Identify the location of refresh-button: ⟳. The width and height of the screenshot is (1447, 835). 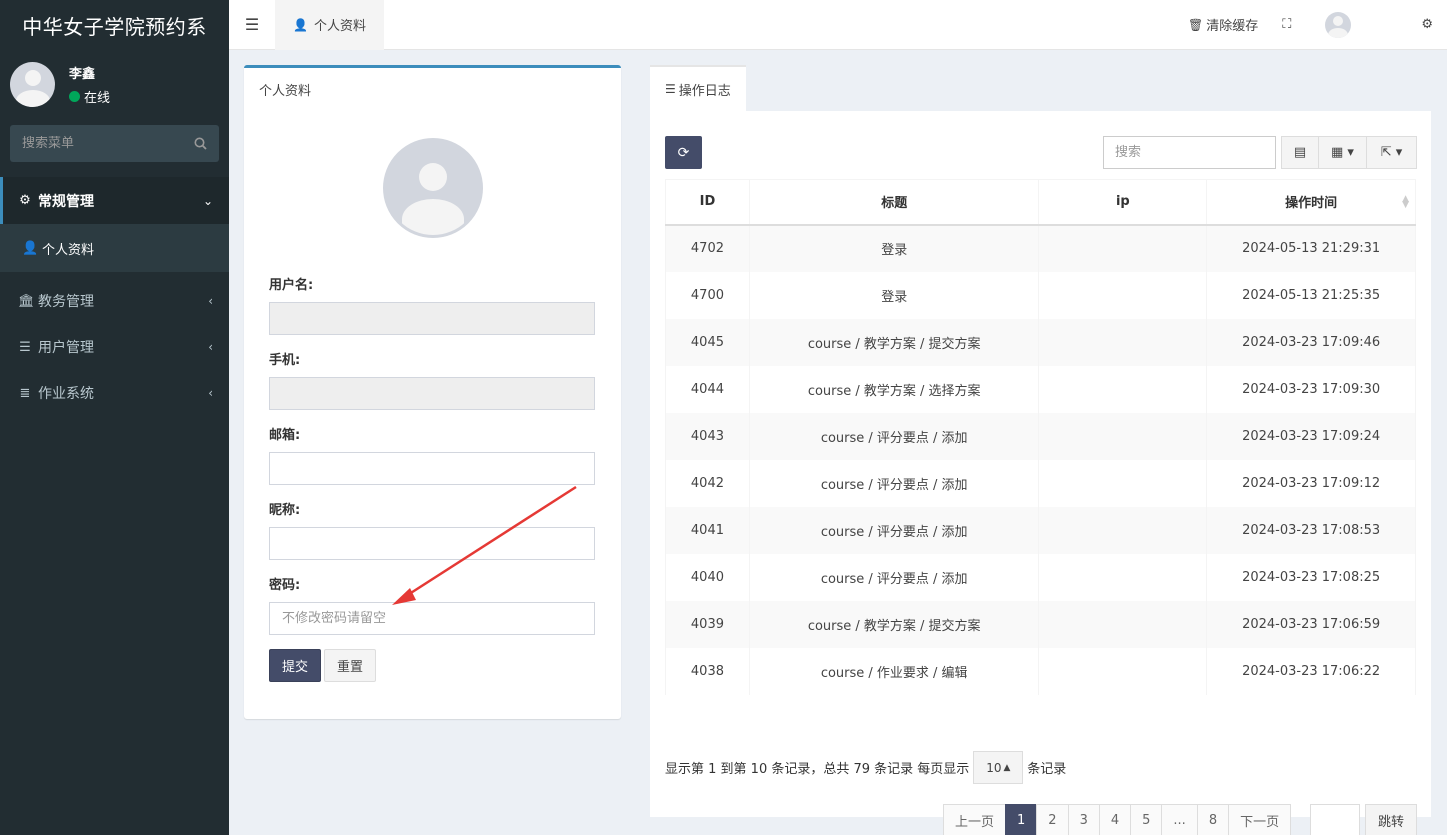
(683, 152).